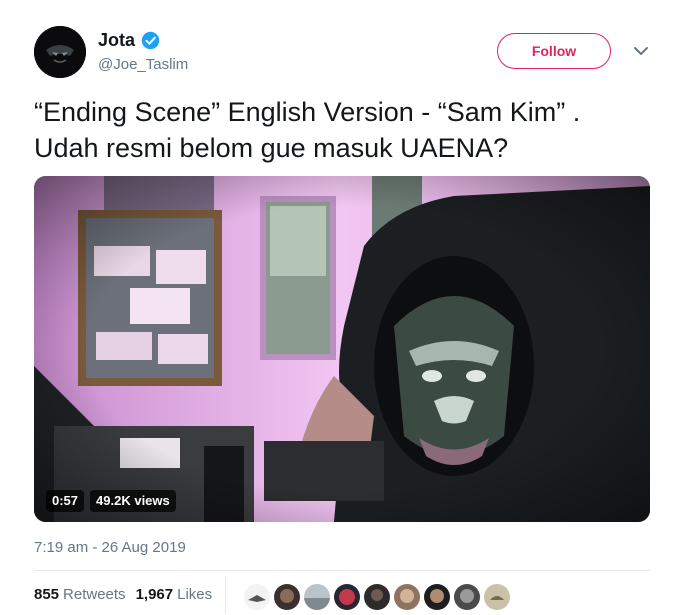 Image resolution: width=681 pixels, height=615 pixels. What do you see at coordinates (554, 51) in the screenshot?
I see `follow-button: Follow` at bounding box center [554, 51].